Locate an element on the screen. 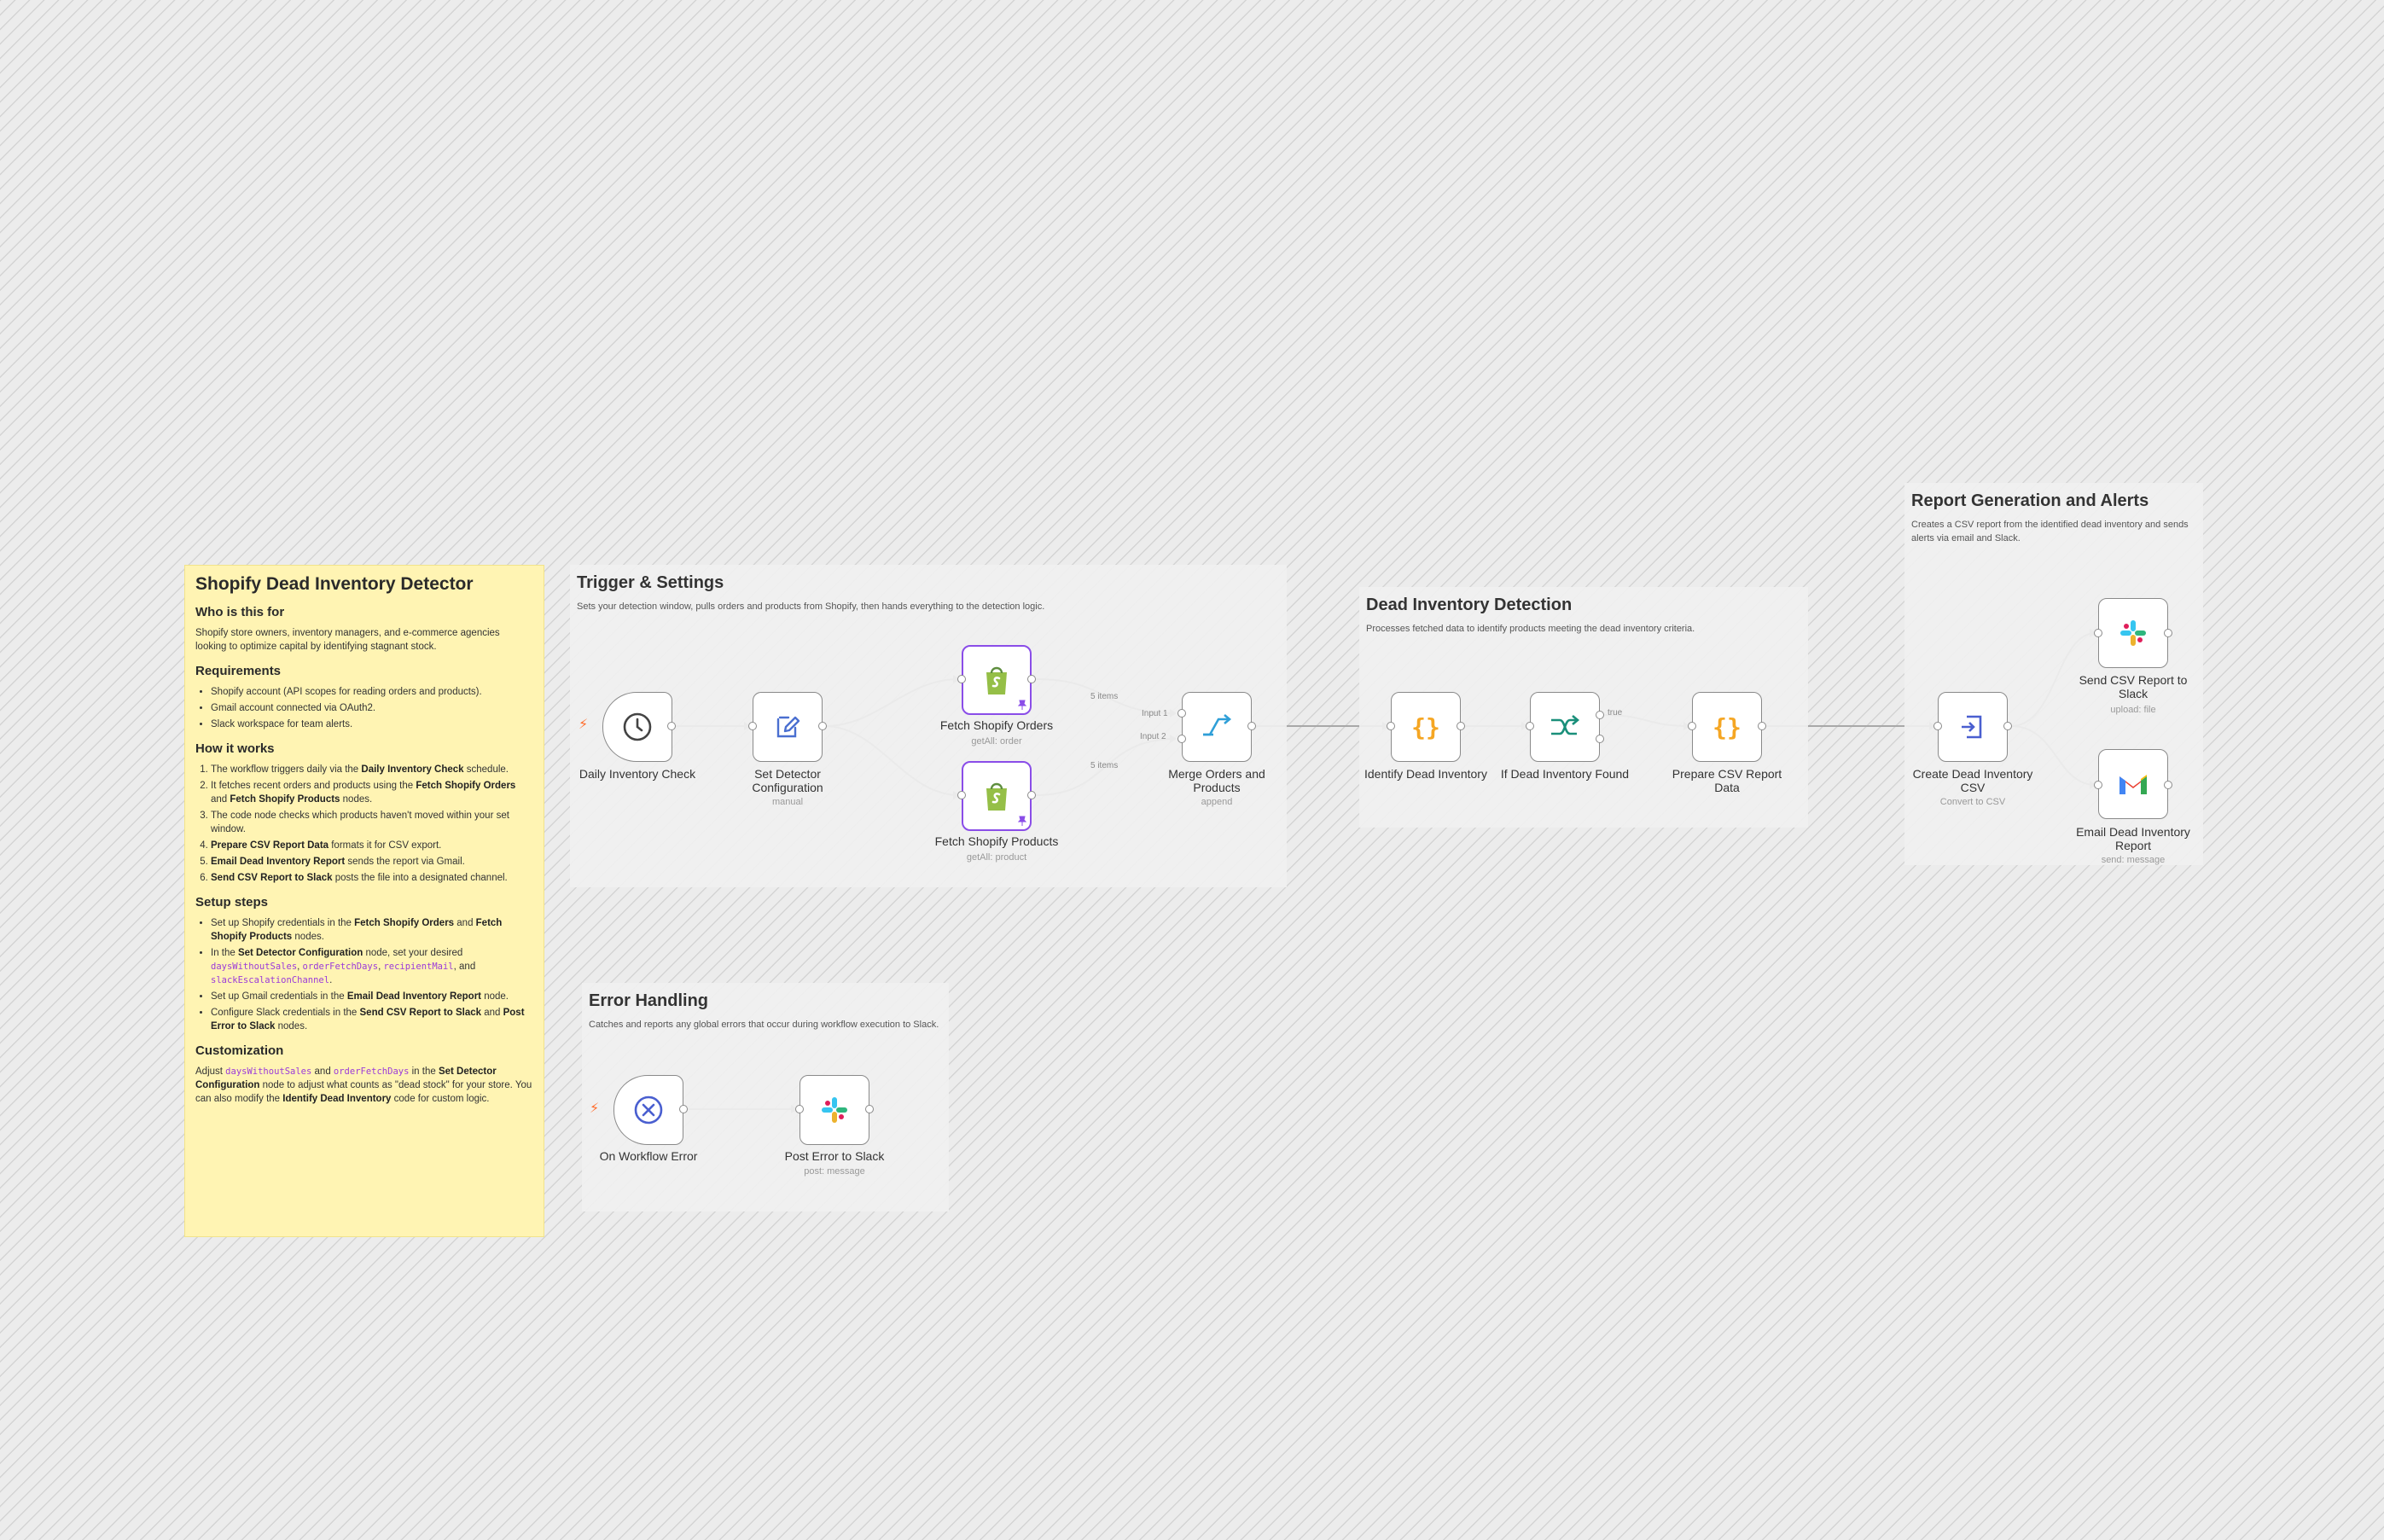 Image resolution: width=2384 pixels, height=1540 pixels. error-x-icon is located at coordinates (649, 1109).